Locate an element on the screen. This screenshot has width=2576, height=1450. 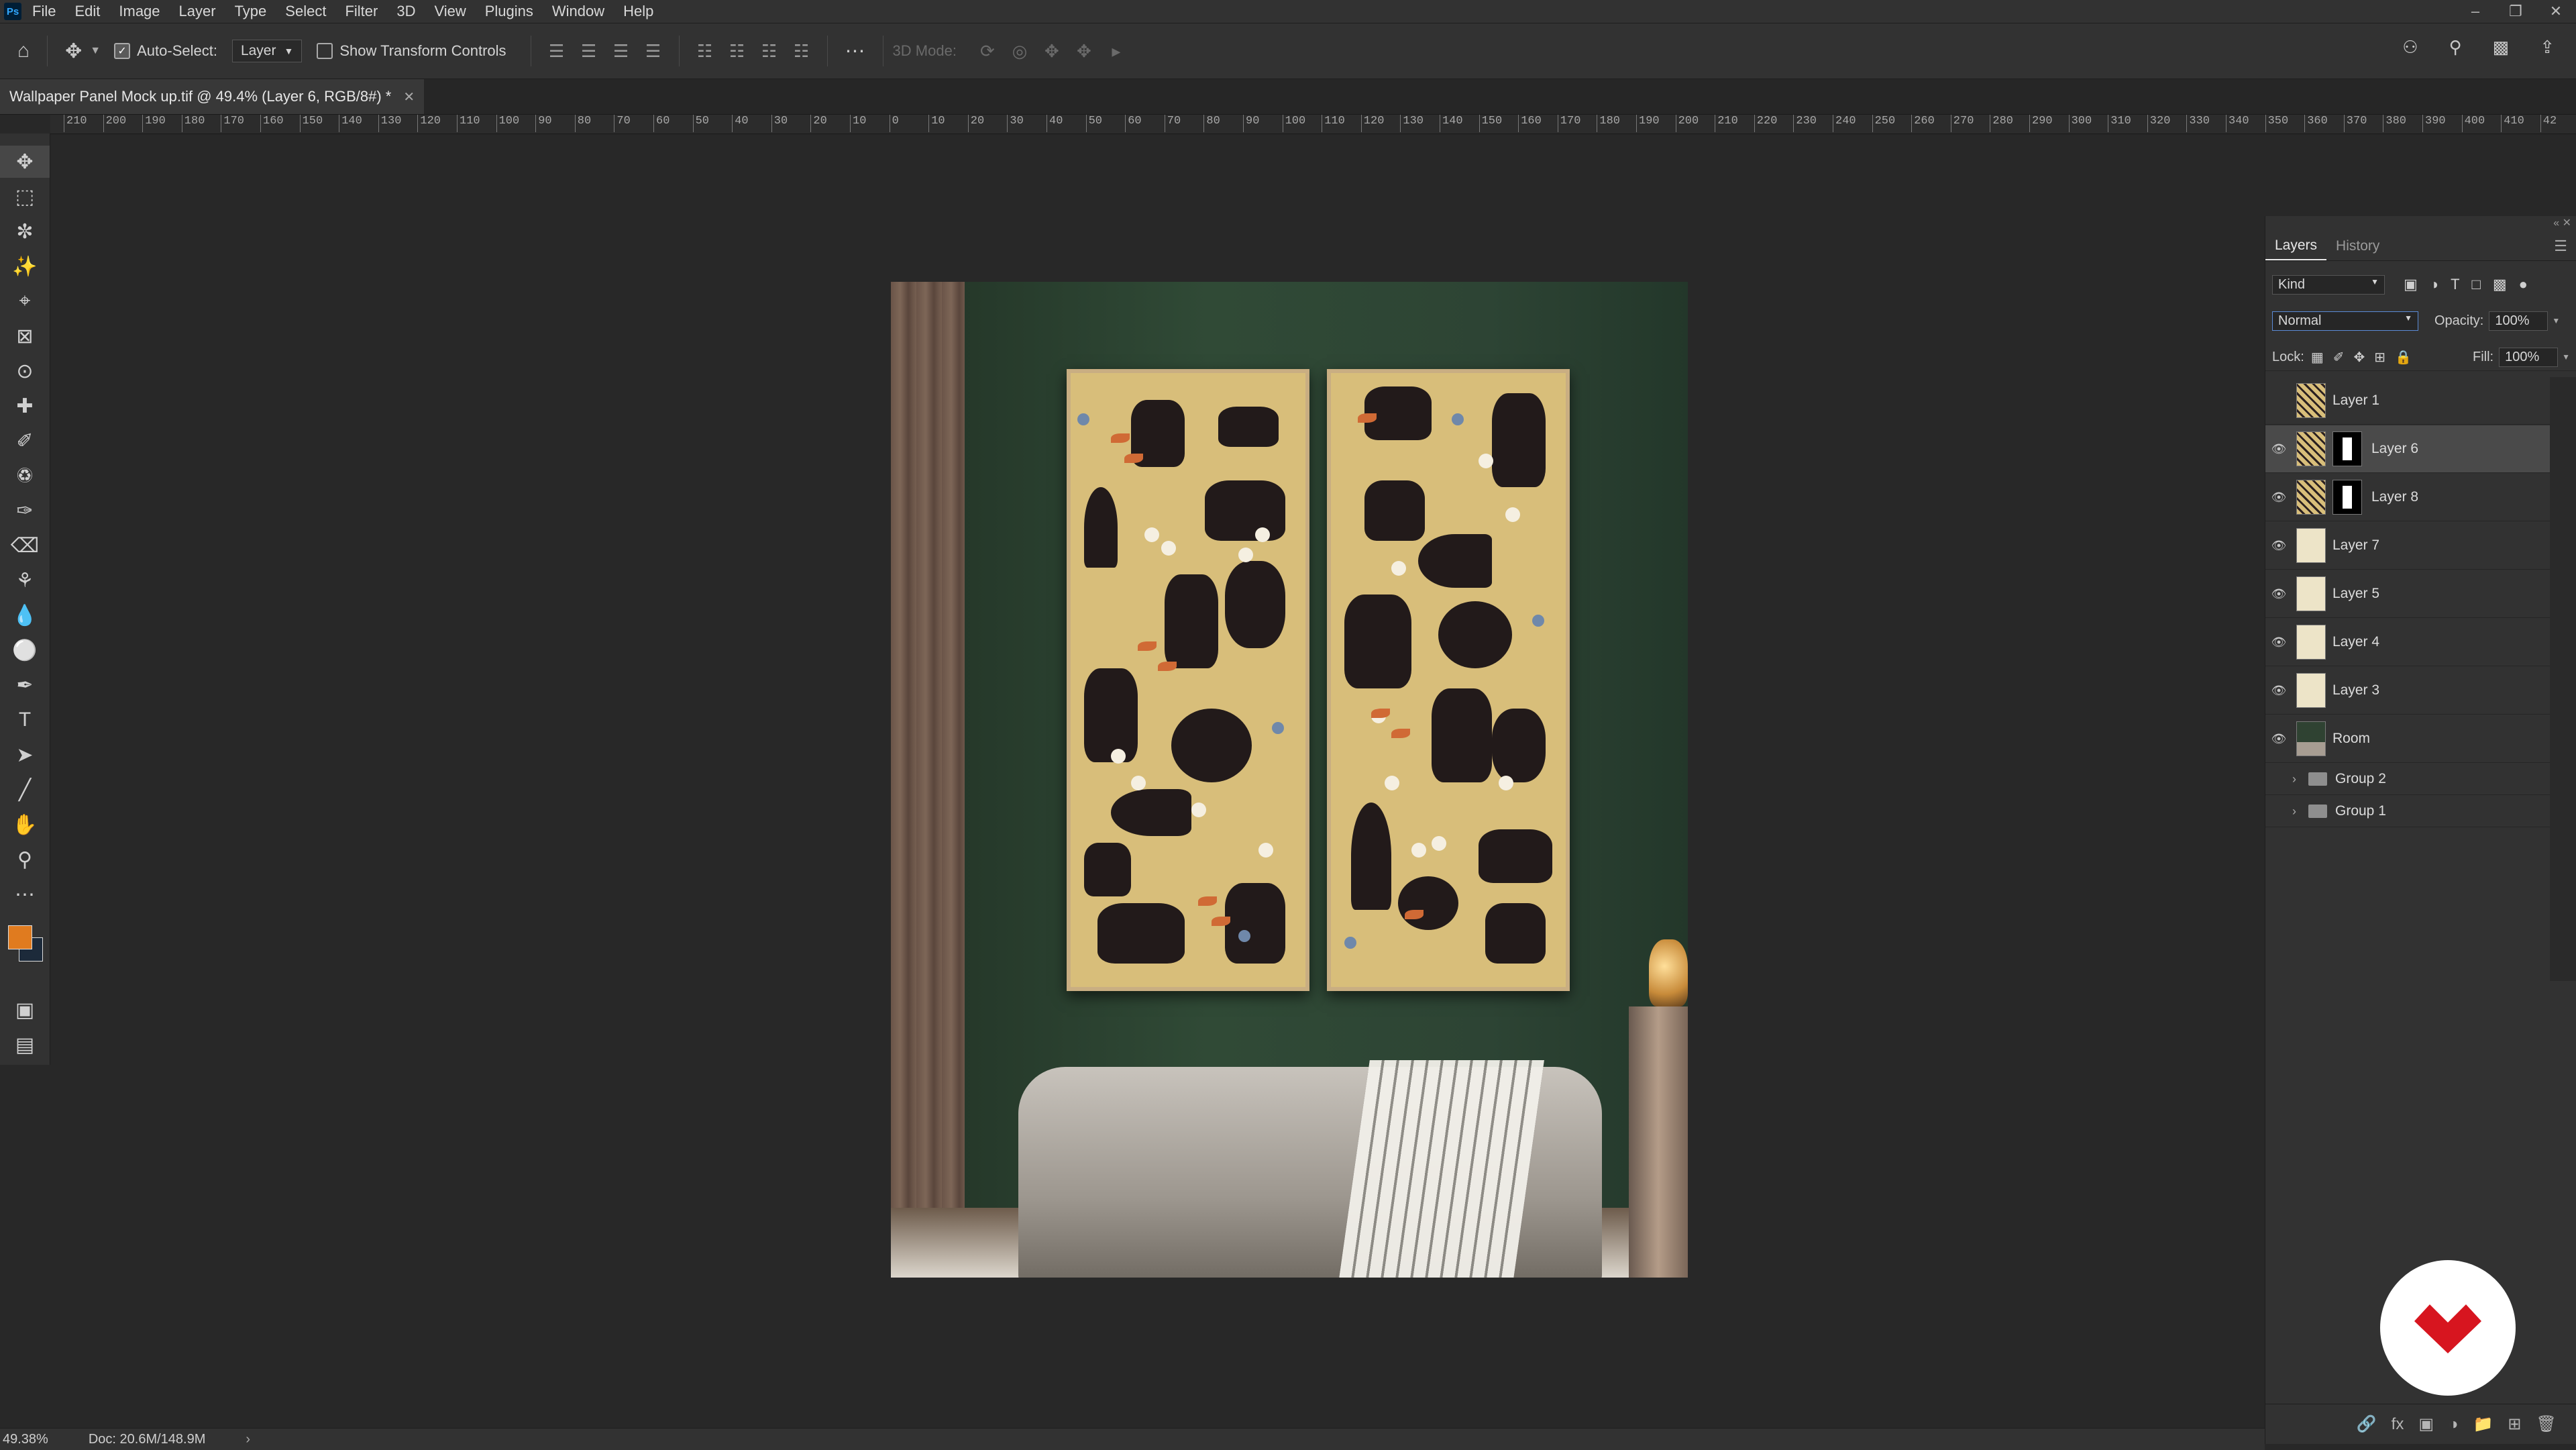
filter-shape-icon: □ is located at coordinates (2476, 284).